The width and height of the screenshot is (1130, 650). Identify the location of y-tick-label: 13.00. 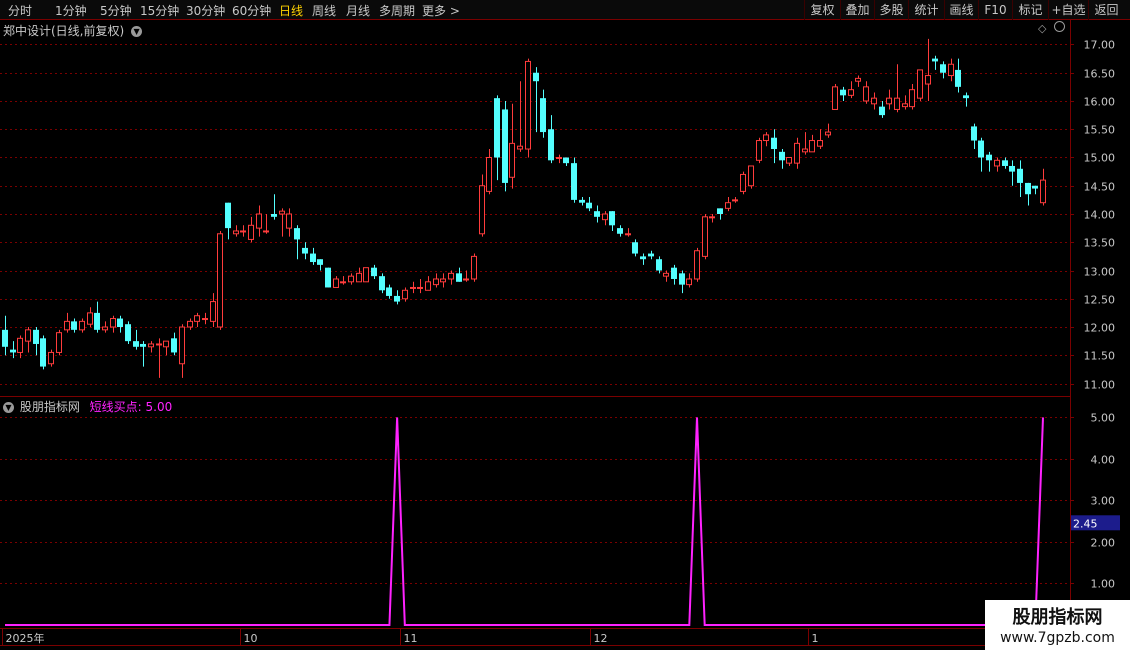
(1100, 272).